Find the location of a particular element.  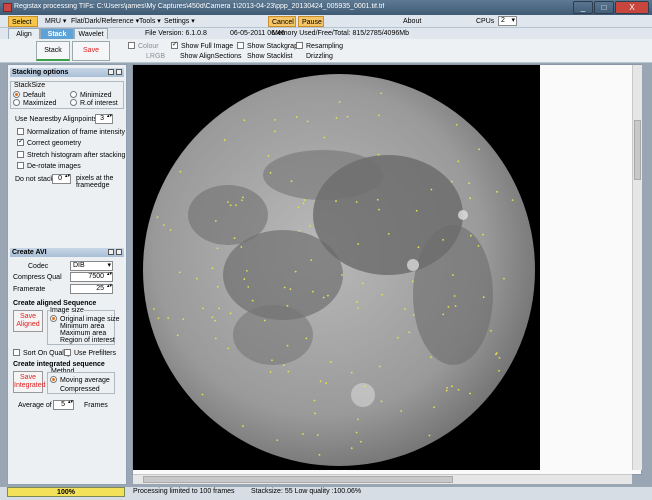

original-radio-dot is located at coordinates (53, 318).